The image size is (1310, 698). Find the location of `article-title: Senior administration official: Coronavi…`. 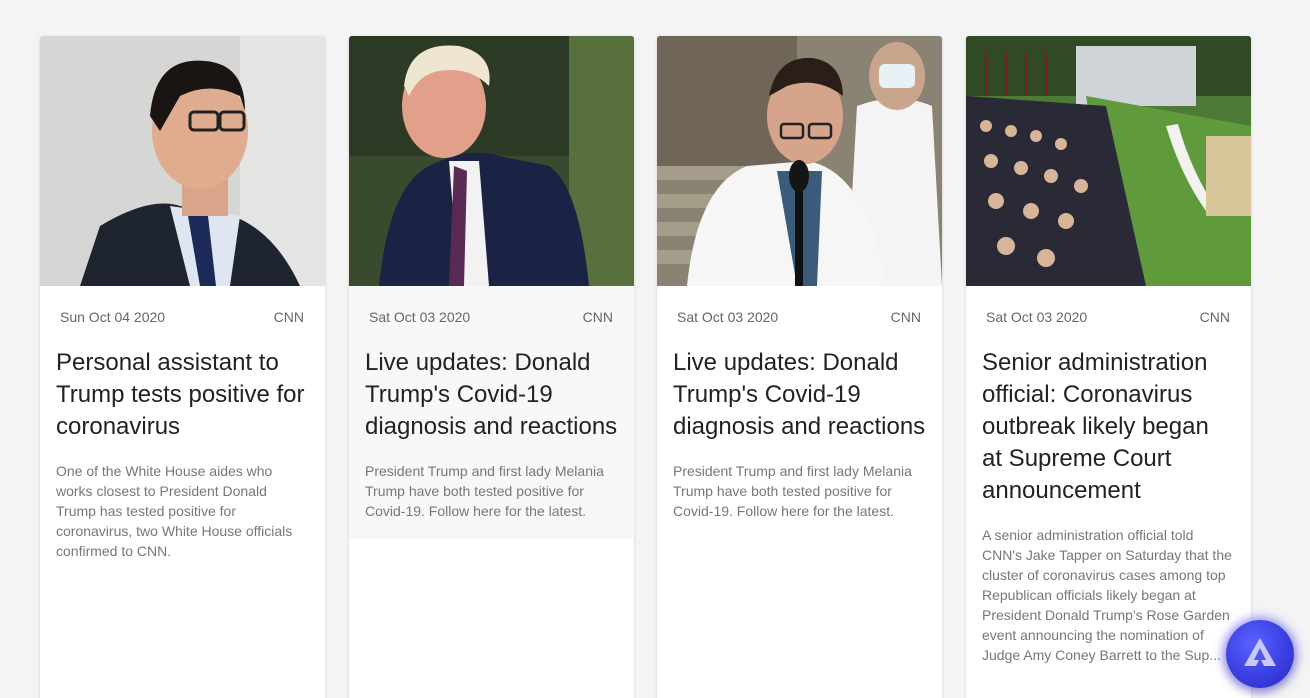

article-title: Senior administration official: Coronavi… is located at coordinates (1108, 417).